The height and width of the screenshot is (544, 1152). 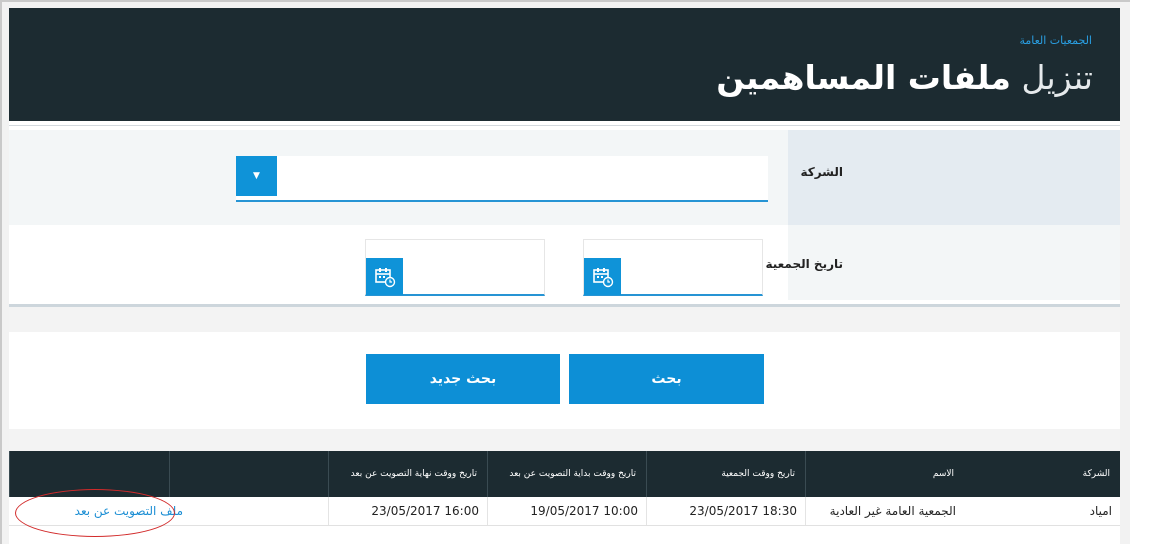 I want to click on column-header-voting-start: تاريخ ووقت بداية التصويت عن بعد, so click(x=566, y=474).